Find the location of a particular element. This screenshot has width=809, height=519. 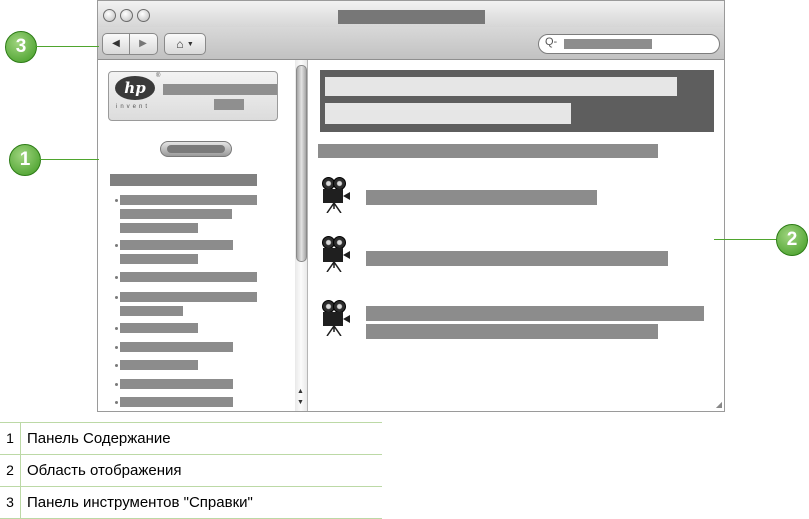

topic-title-placeholder is located at coordinates (501, 86).